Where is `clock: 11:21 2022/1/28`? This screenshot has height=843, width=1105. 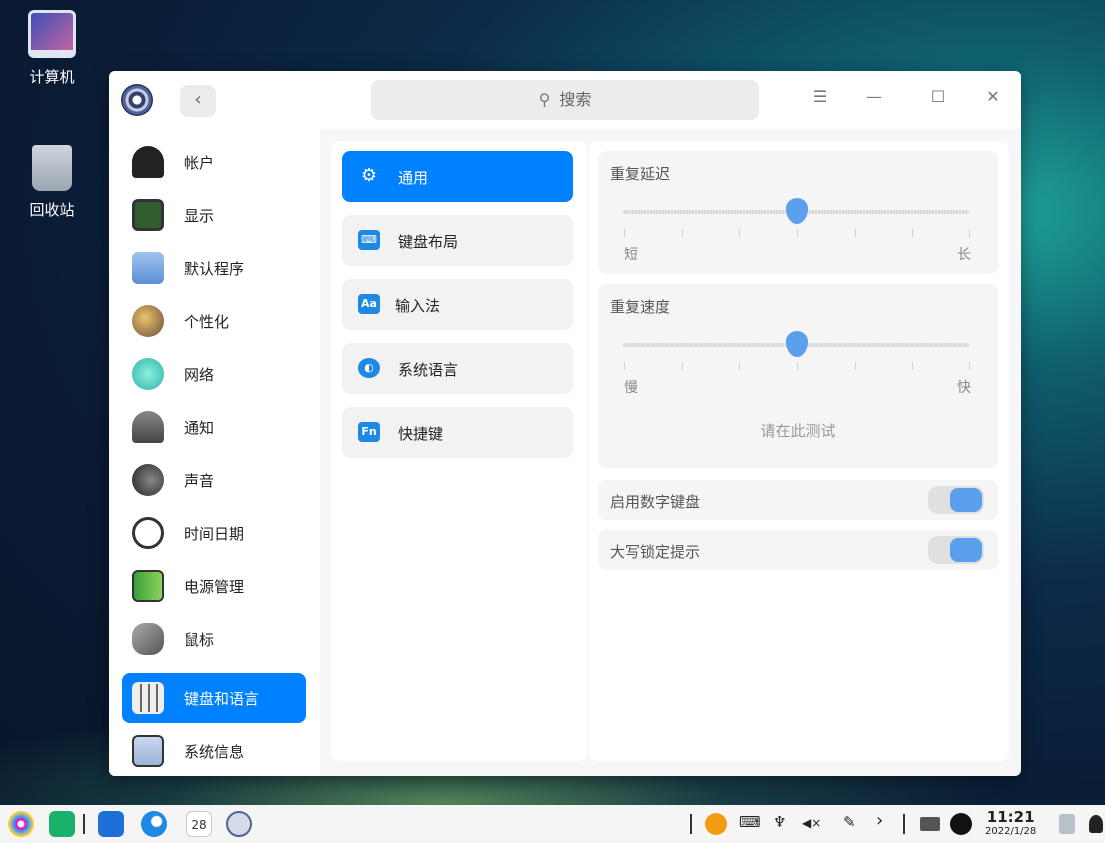 clock: 11:21 2022/1/28 is located at coordinates (1010, 822).